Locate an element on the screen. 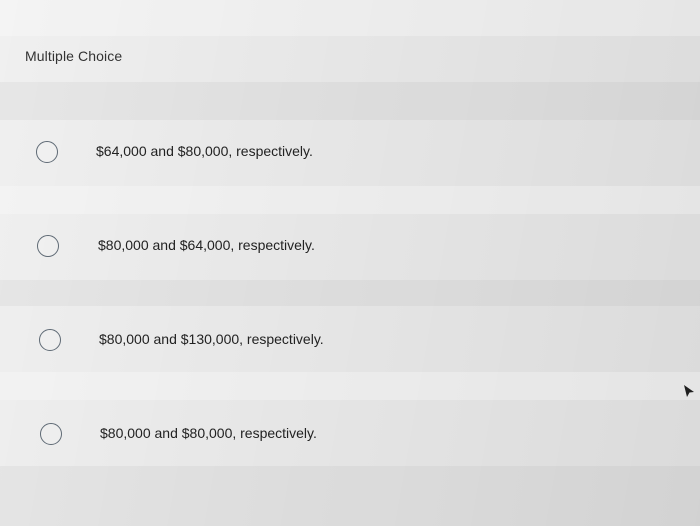 The width and height of the screenshot is (700, 526). answer-option-label: $80,000 and $130,000, respectively. is located at coordinates (211, 339).